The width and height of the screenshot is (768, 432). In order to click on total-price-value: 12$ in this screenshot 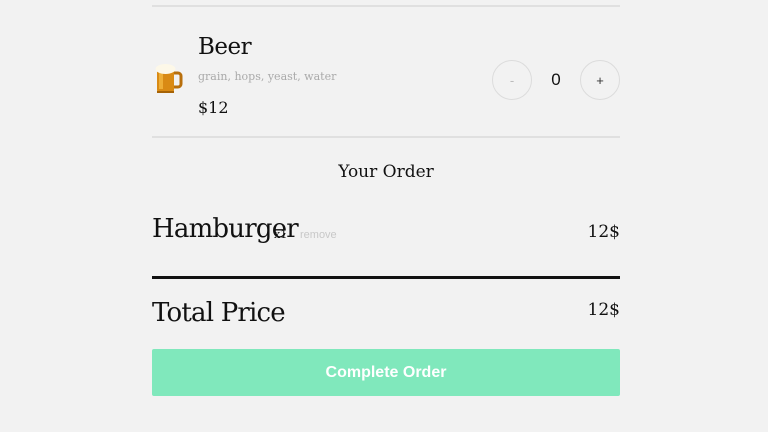, I will do `click(603, 310)`.